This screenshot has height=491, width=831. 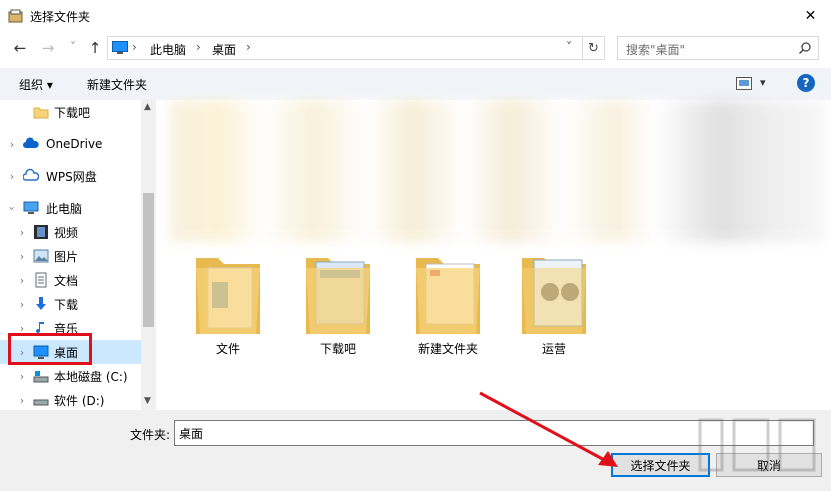 What do you see at coordinates (50, 349) in the screenshot?
I see `highlight-box-desktop` at bounding box center [50, 349].